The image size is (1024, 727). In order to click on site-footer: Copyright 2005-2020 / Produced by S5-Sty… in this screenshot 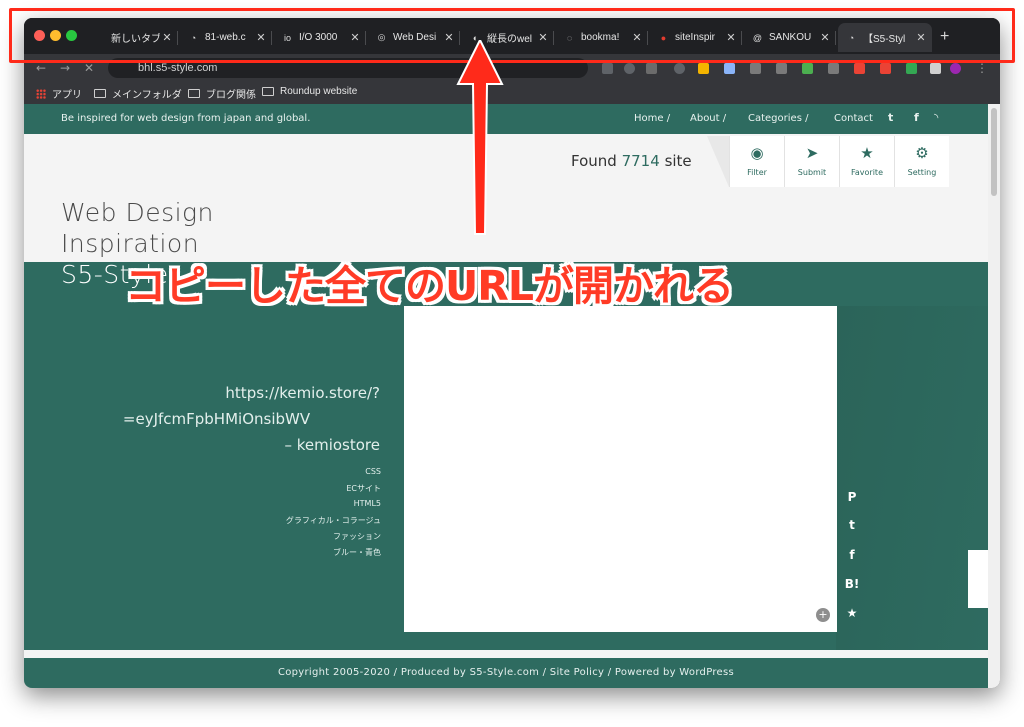, I will do `click(506, 673)`.